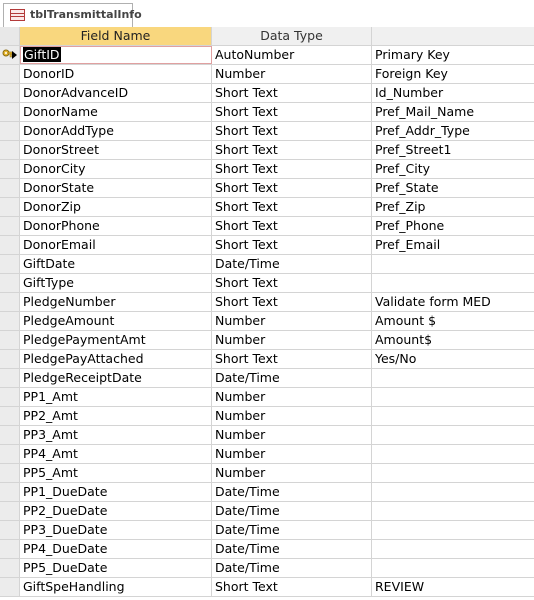 The height and width of the screenshot is (600, 534). What do you see at coordinates (453, 93) in the screenshot?
I see `description-cell: Id_Number` at bounding box center [453, 93].